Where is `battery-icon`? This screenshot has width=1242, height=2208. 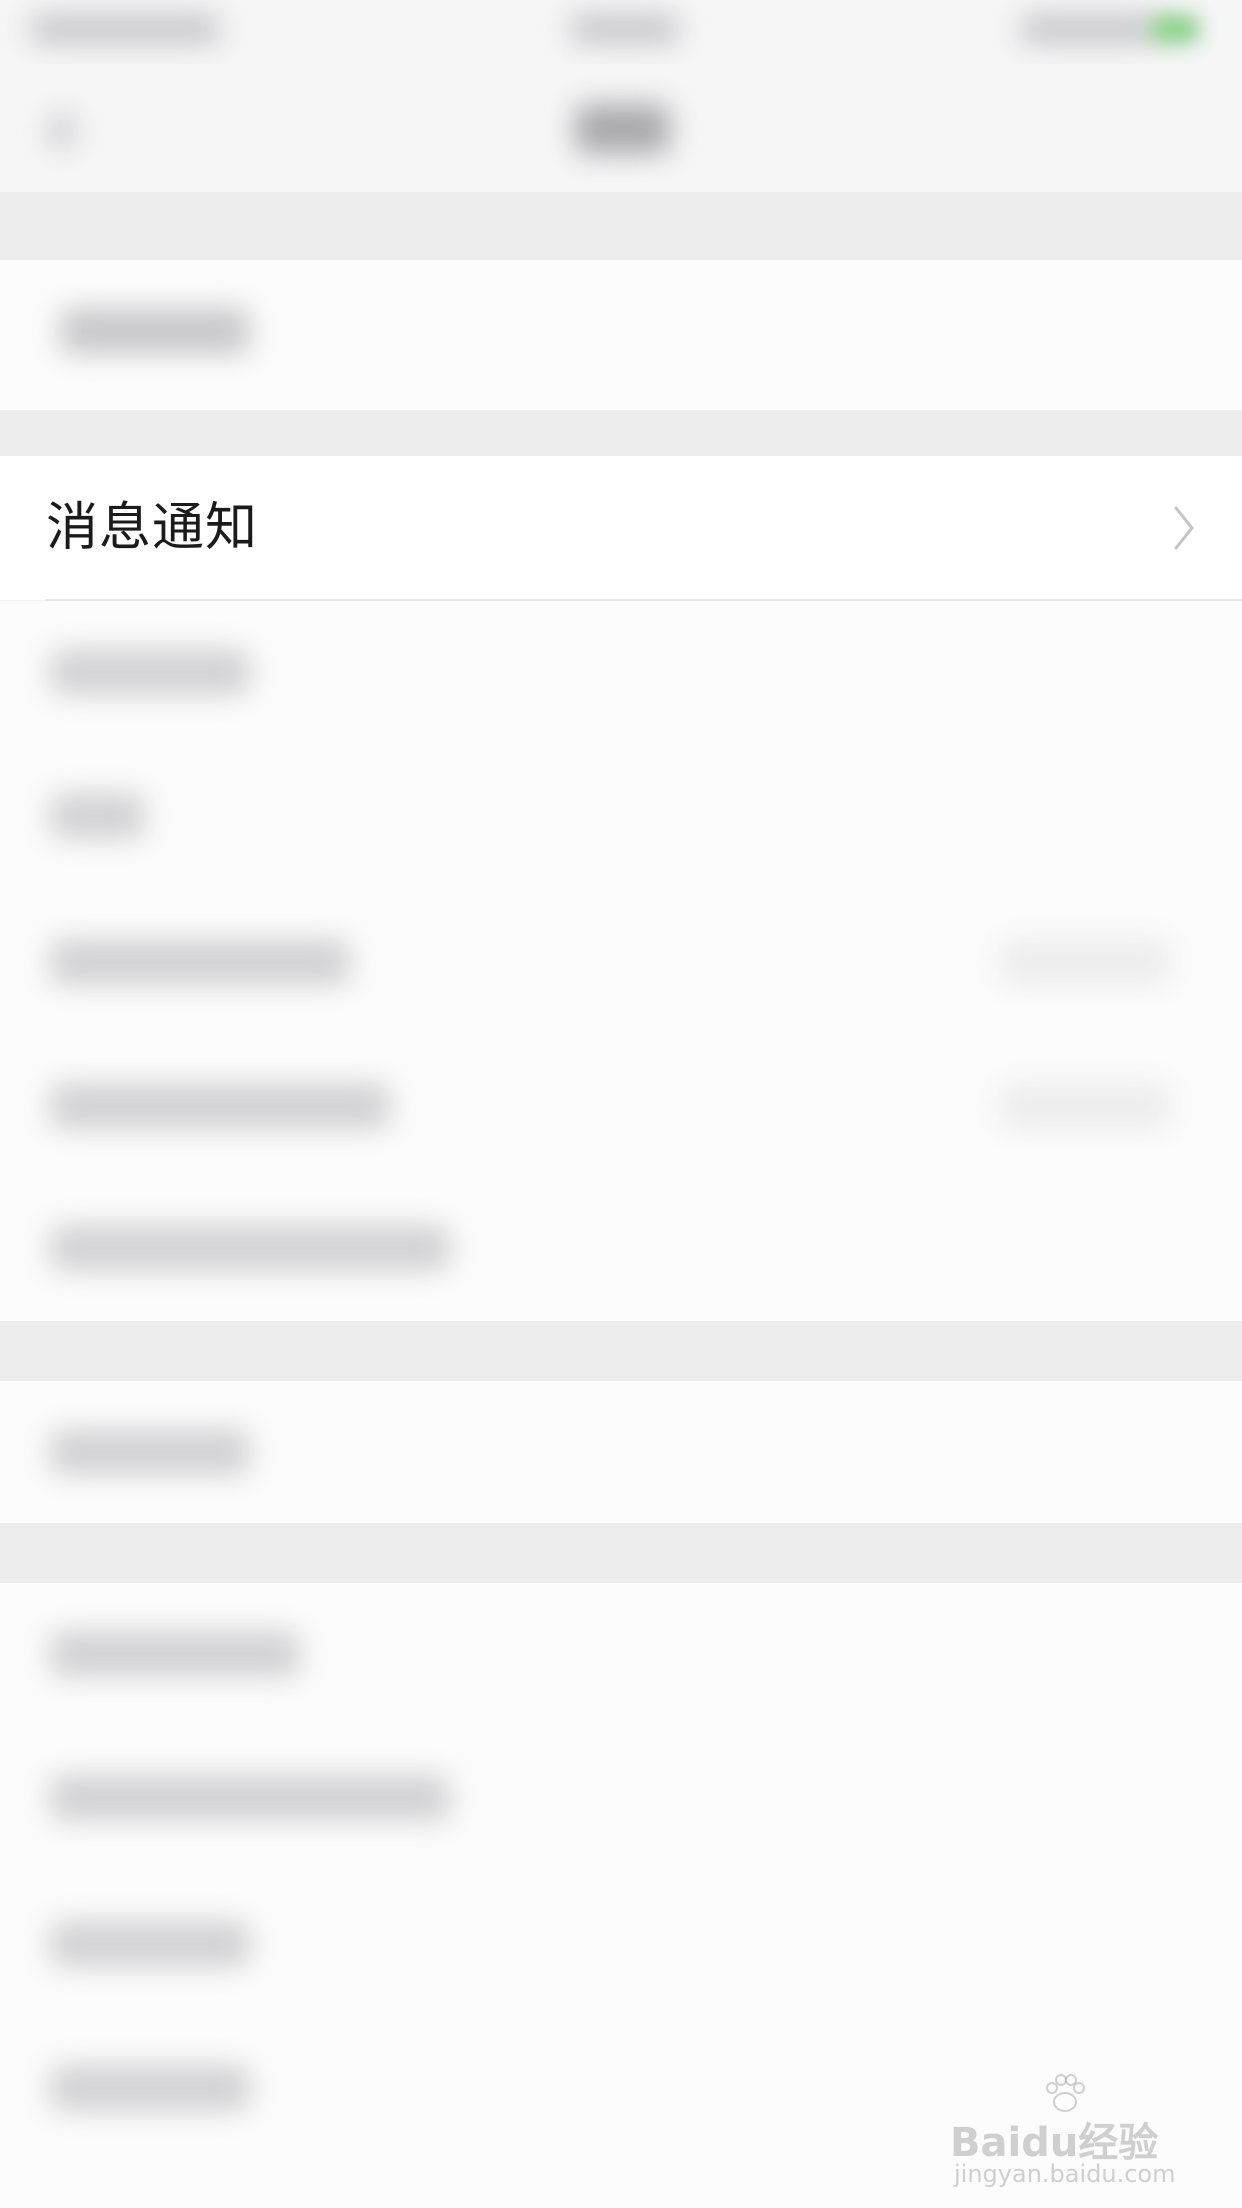 battery-icon is located at coordinates (1175, 29).